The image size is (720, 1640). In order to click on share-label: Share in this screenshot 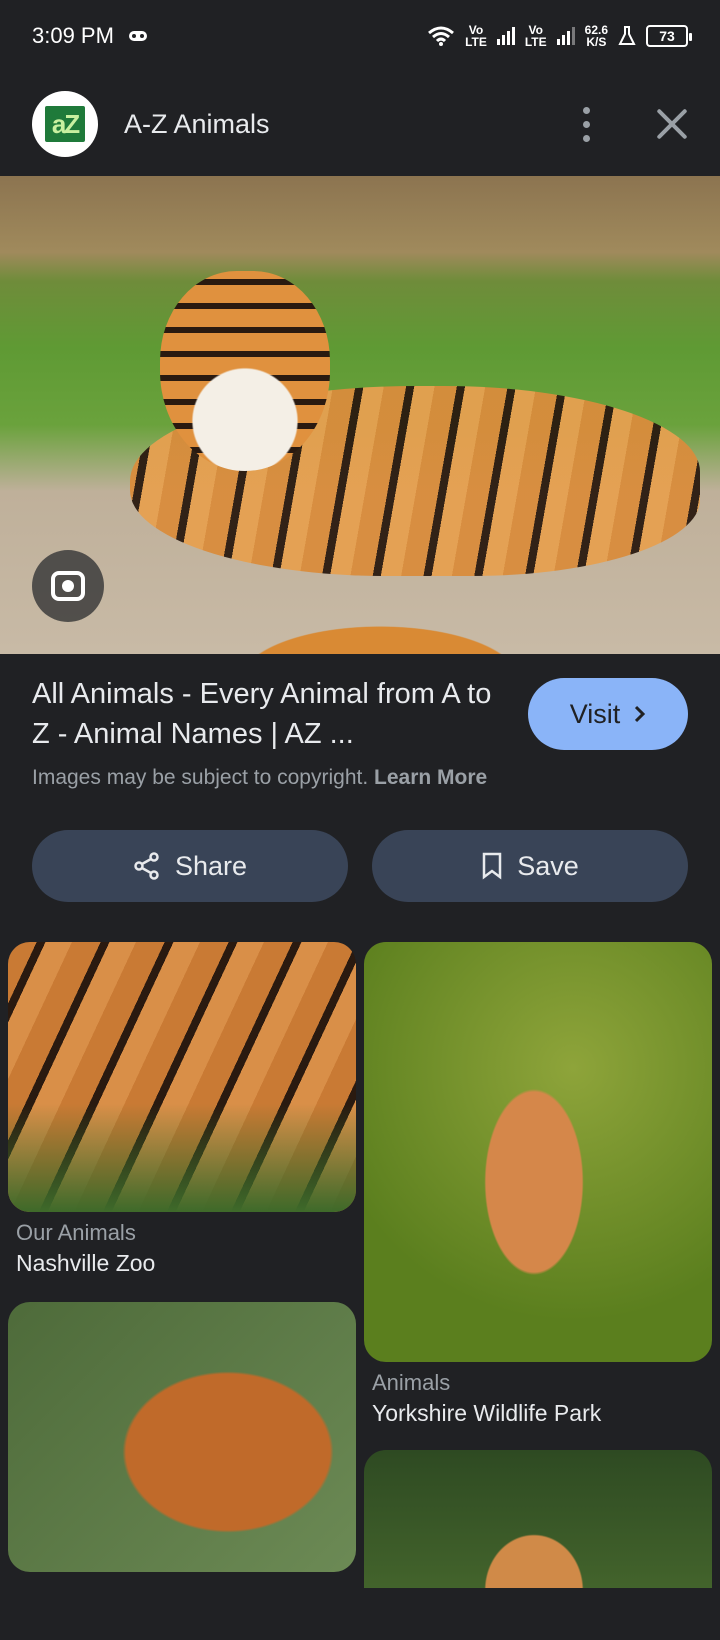, I will do `click(211, 865)`.